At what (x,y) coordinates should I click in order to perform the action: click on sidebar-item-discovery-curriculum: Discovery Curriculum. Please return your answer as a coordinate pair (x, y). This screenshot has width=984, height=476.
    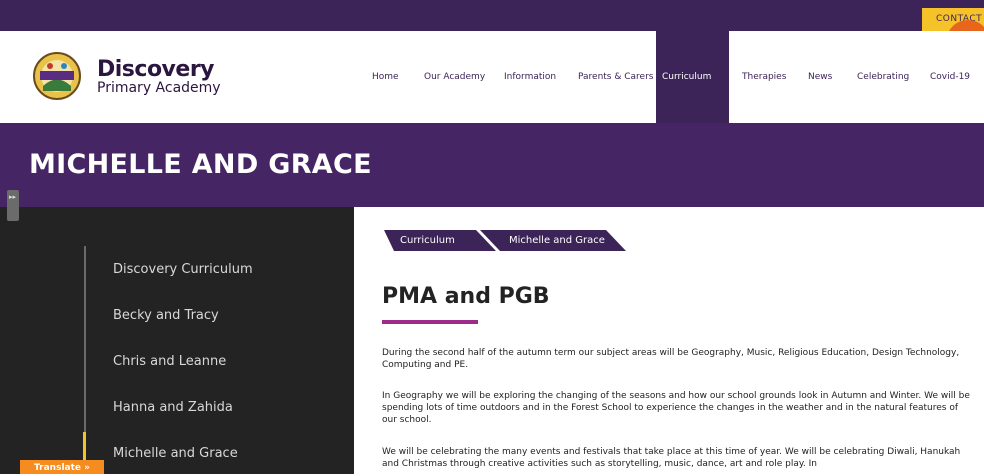
    Looking at the image, I should click on (183, 269).